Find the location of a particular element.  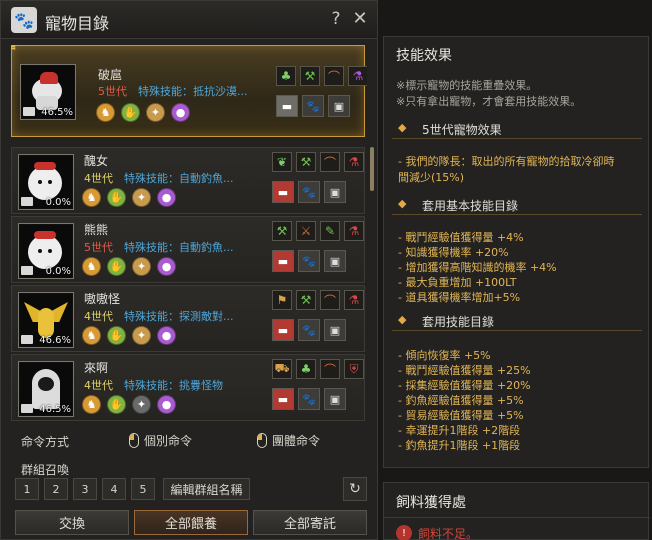

pet-action-buttons: ▬ 🐾 ▣ is located at coordinates (309, 261).